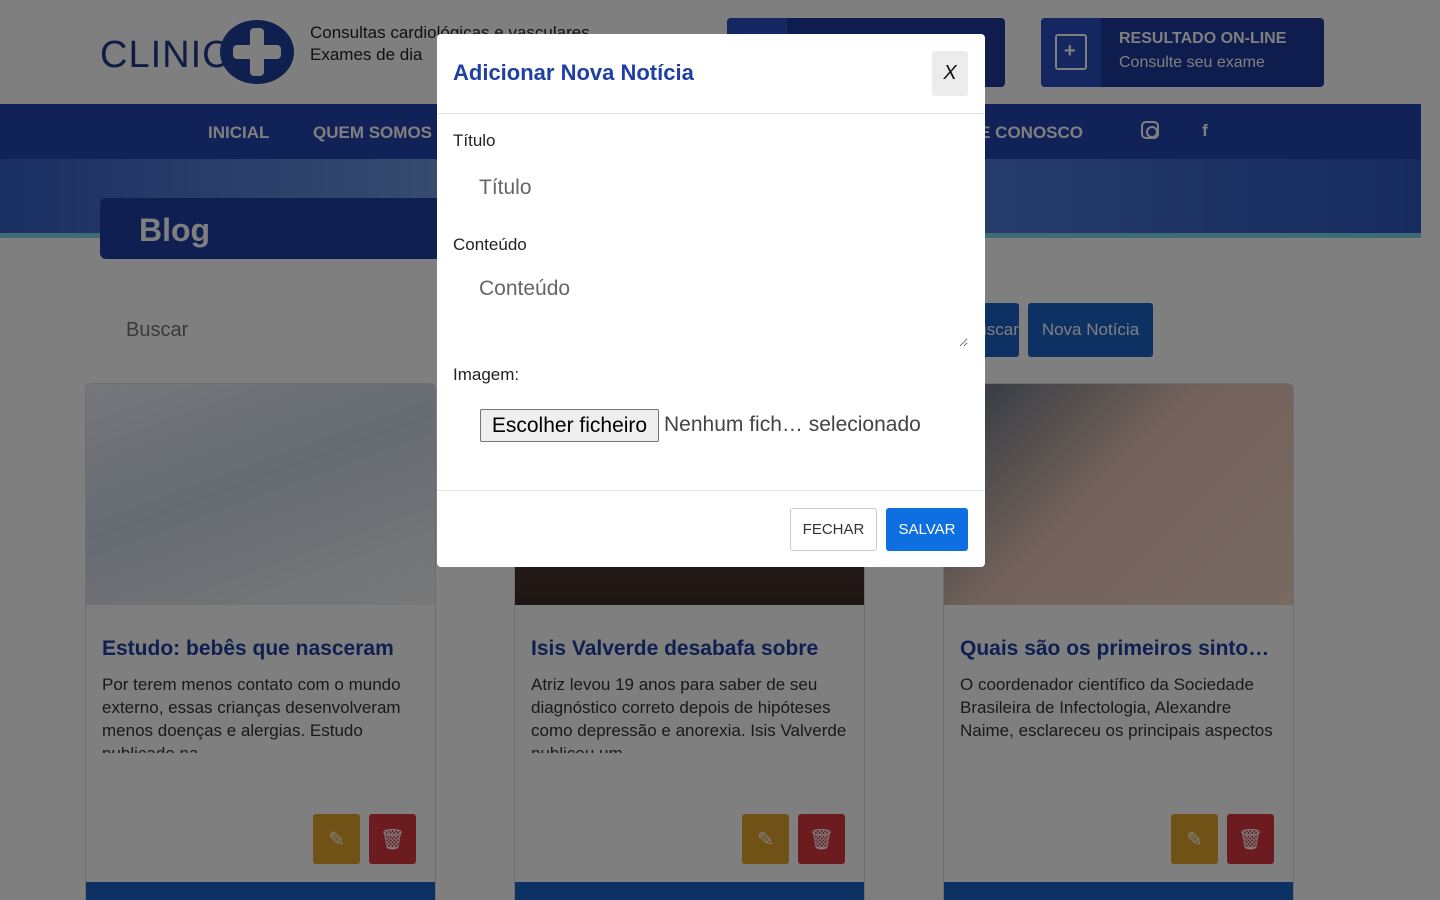 This screenshot has height=900, width=1440. What do you see at coordinates (710, 188) in the screenshot?
I see `titulo-input` at bounding box center [710, 188].